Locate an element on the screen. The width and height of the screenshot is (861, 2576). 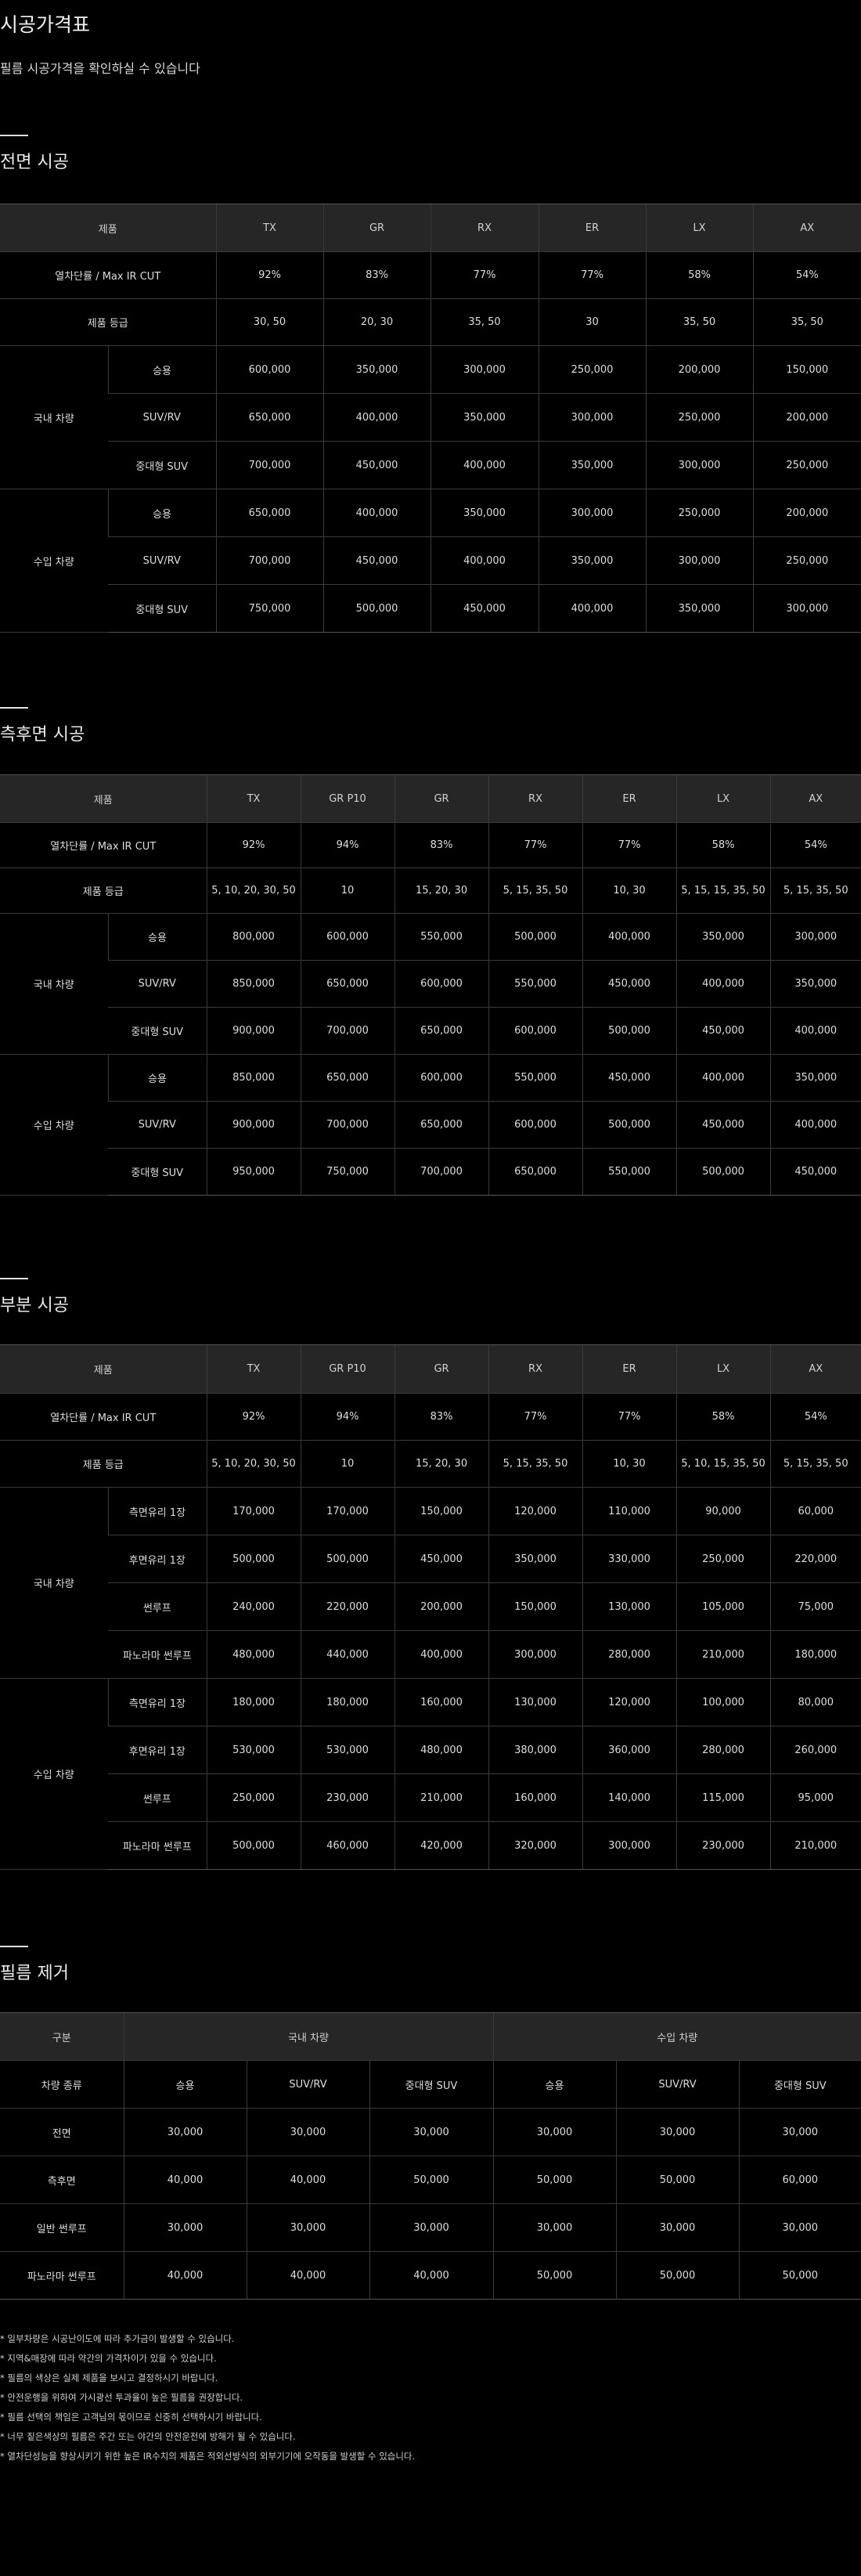
product-head-cell: ER is located at coordinates (629, 1369).